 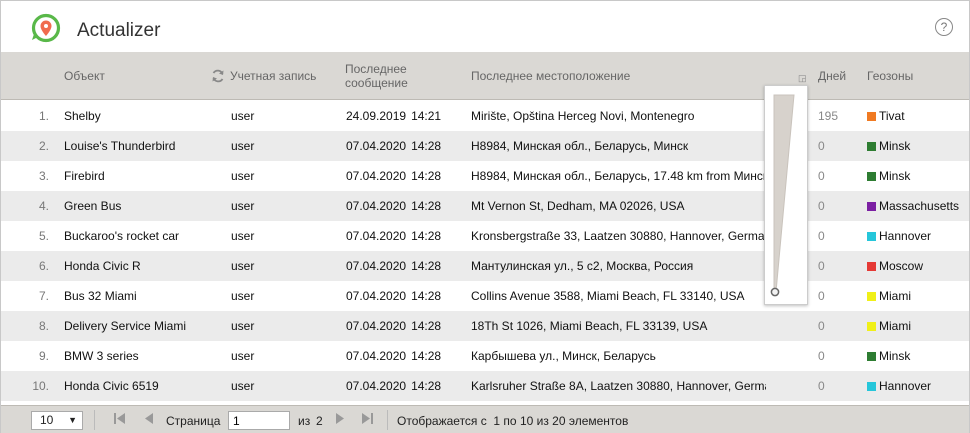 What do you see at coordinates (148, 420) in the screenshot?
I see `prev-page-icon` at bounding box center [148, 420].